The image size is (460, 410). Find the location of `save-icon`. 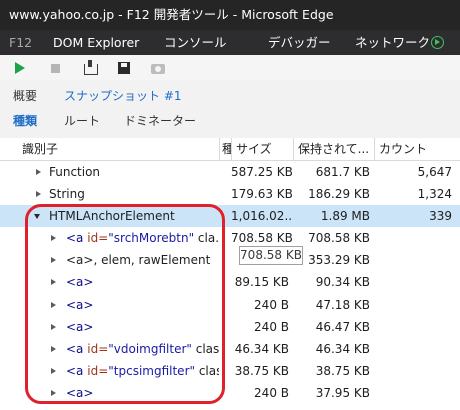

save-icon is located at coordinates (124, 68).